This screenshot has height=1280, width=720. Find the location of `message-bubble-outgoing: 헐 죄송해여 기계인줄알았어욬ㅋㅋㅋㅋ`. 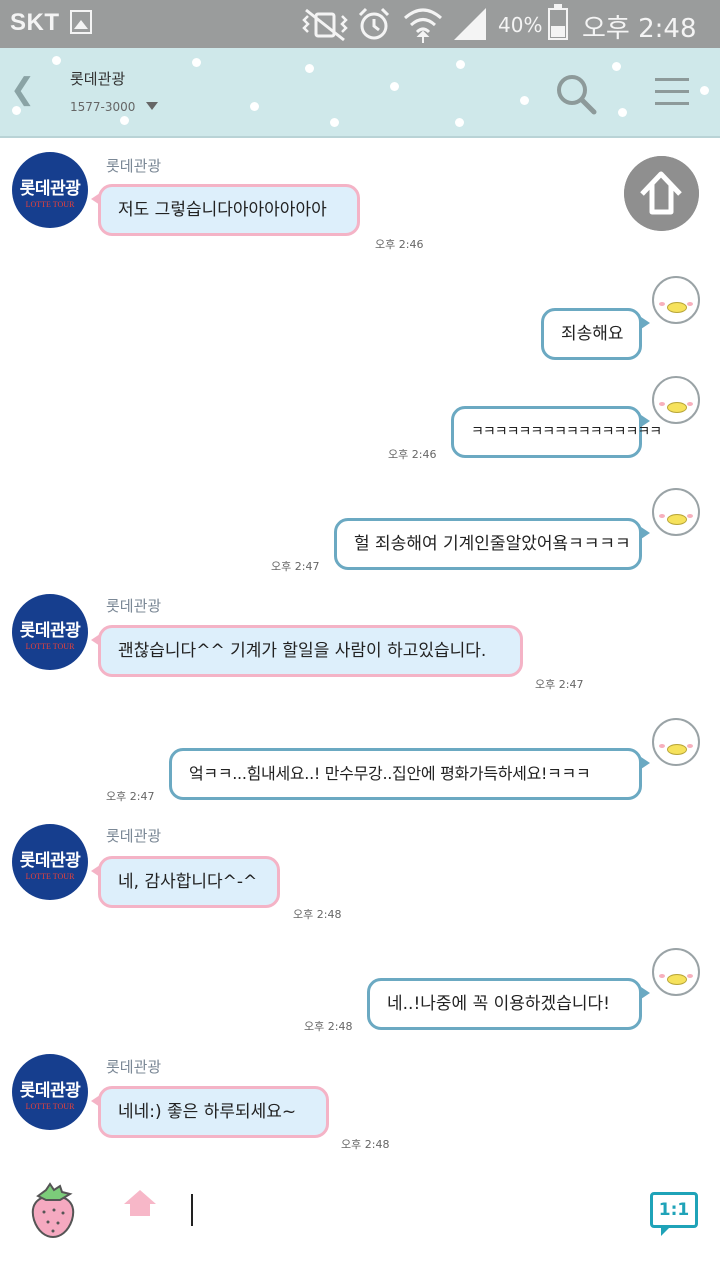

message-bubble-outgoing: 헐 죄송해여 기계인줄알았어욬ㅋㅋㅋㅋ is located at coordinates (492, 544).